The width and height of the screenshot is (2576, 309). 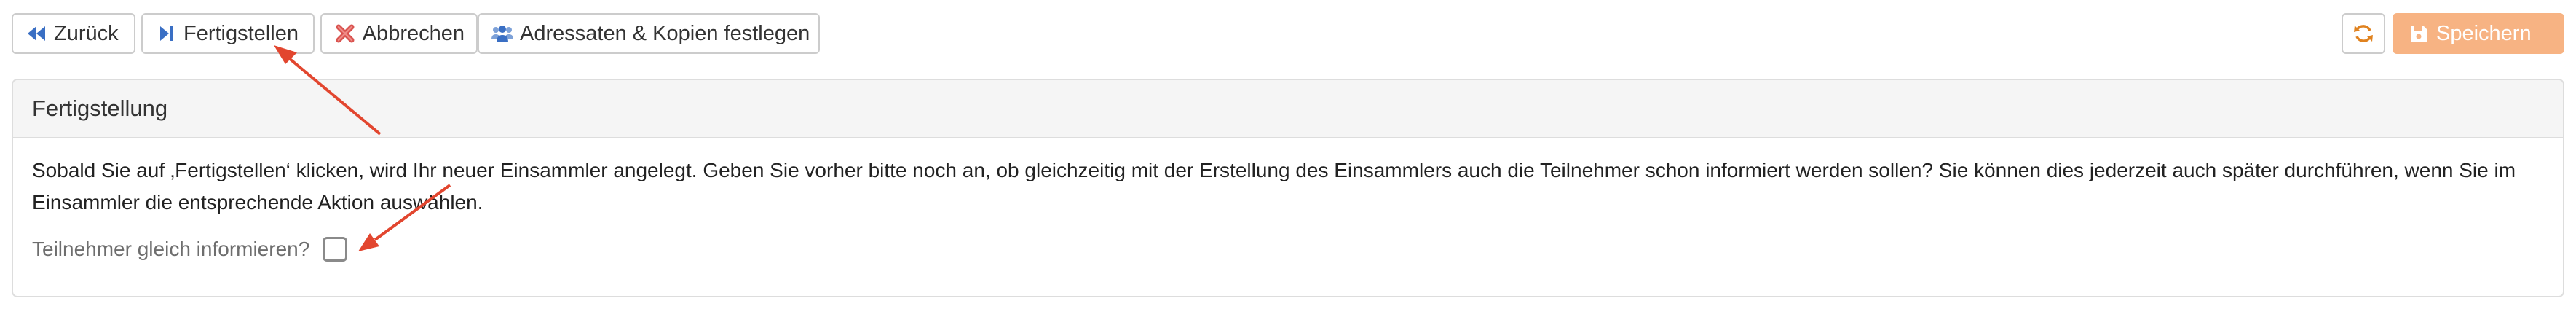 I want to click on backward-step-icon, so click(x=37, y=33).